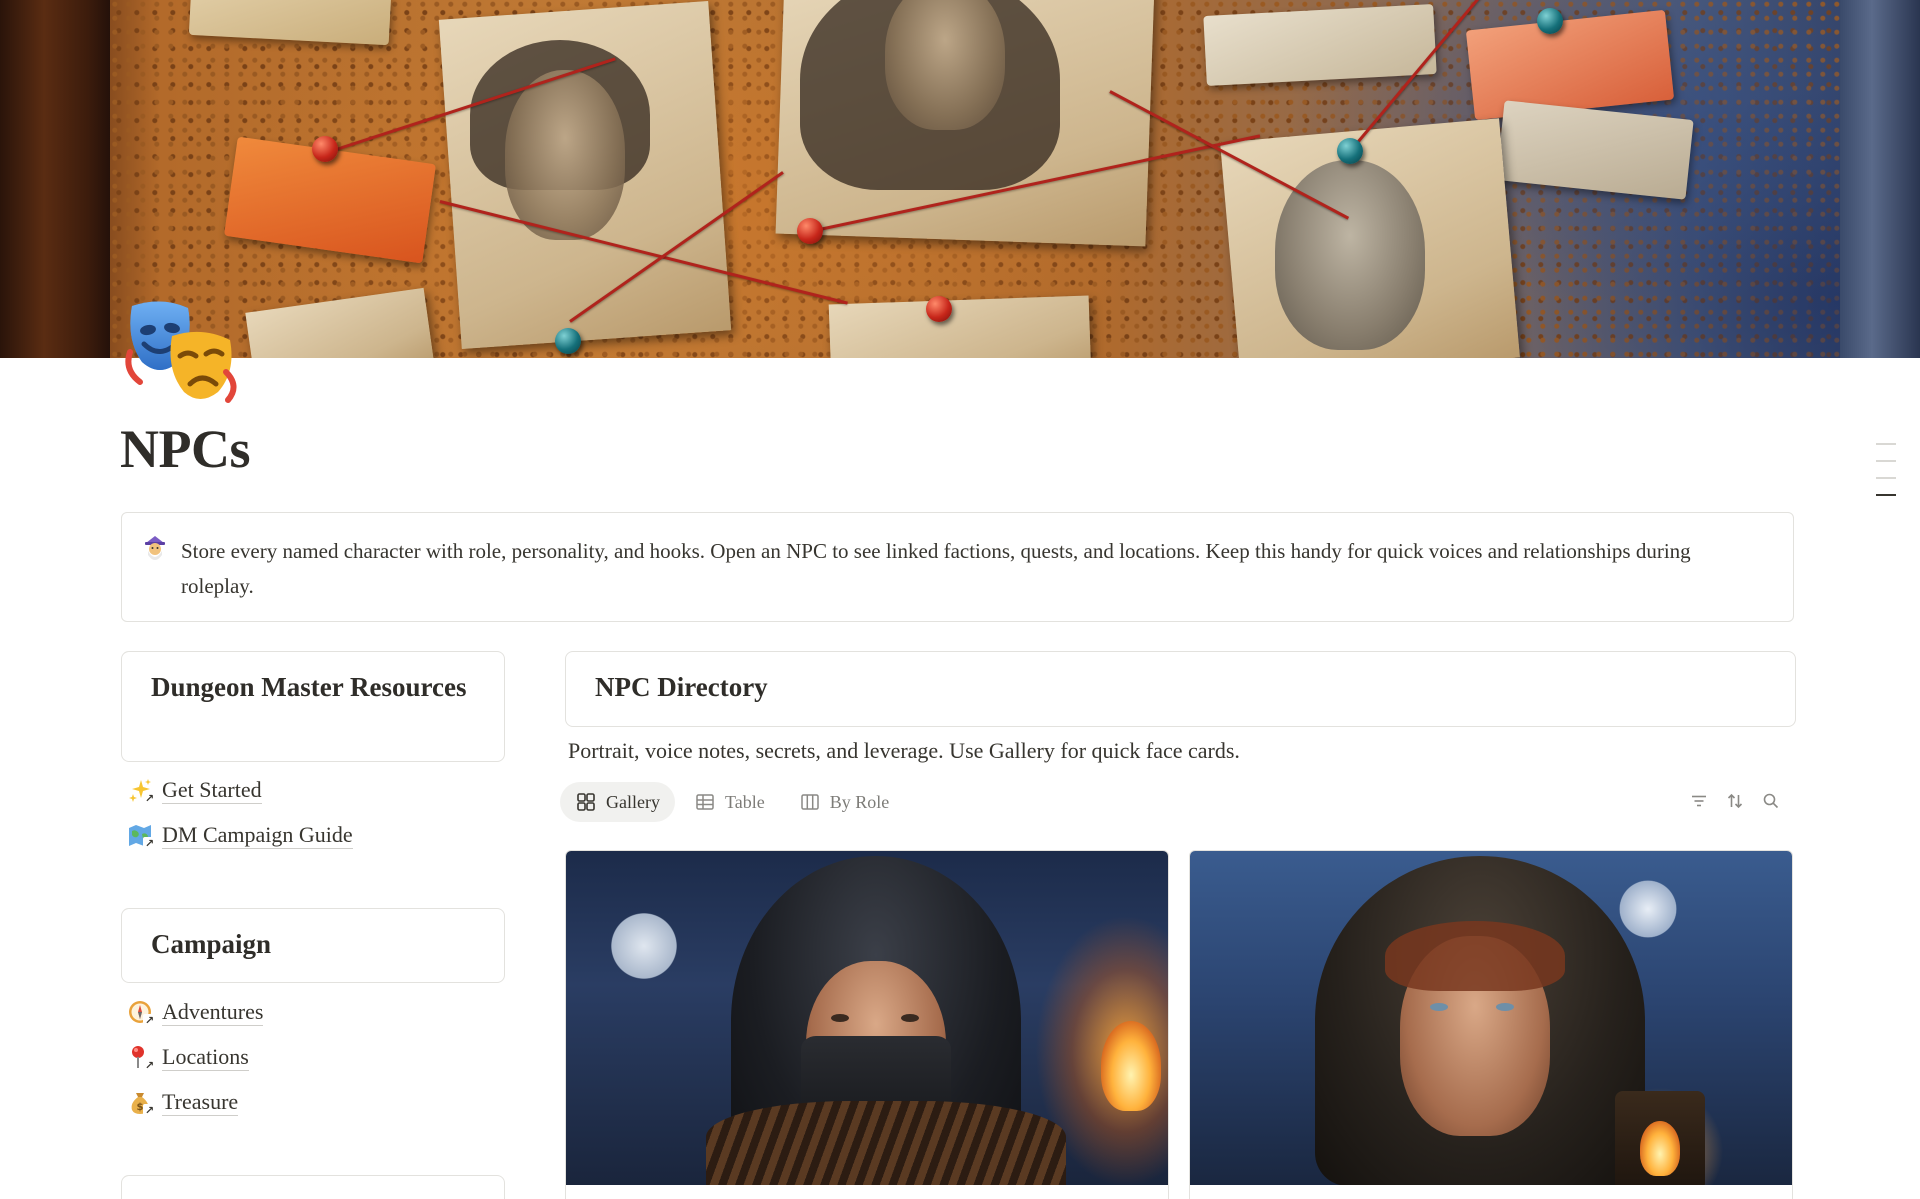  What do you see at coordinates (859, 801) in the screenshot?
I see `tab-label: By Role` at bounding box center [859, 801].